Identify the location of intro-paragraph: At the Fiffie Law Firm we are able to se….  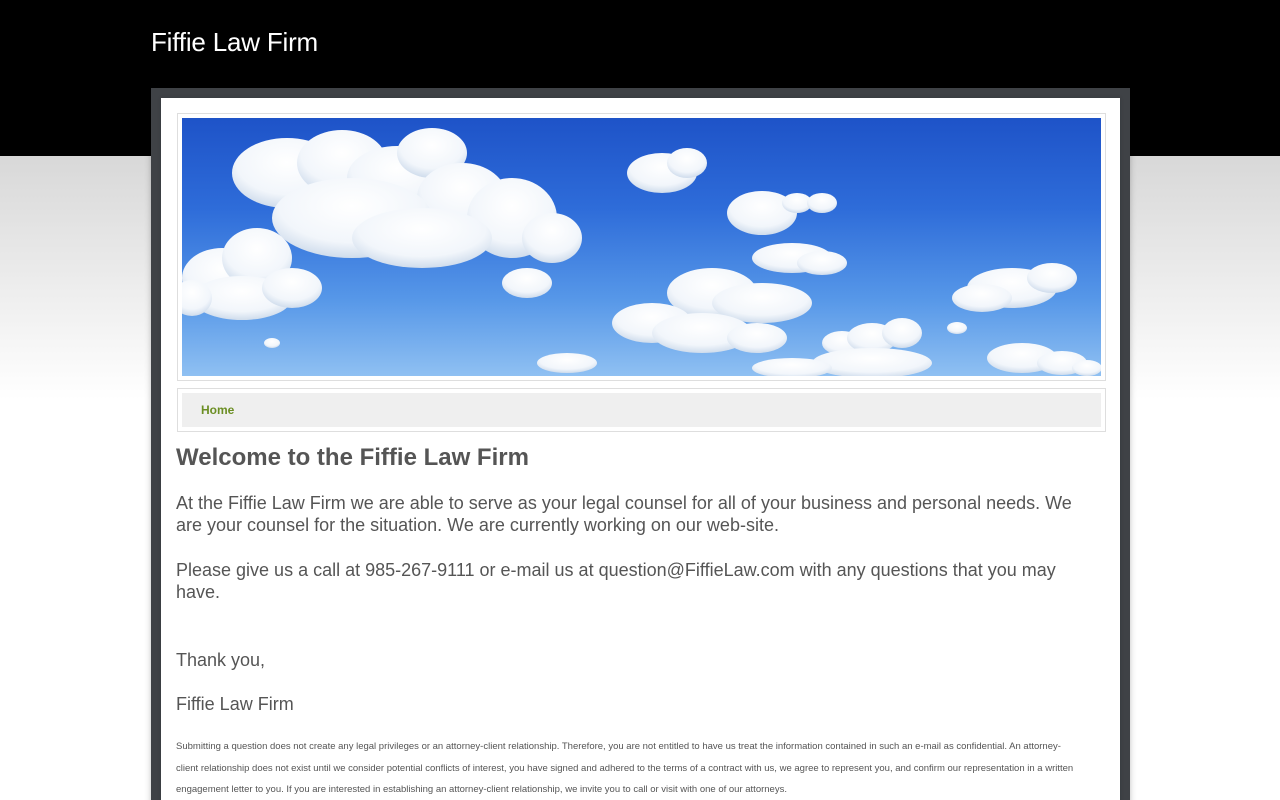
(624, 514).